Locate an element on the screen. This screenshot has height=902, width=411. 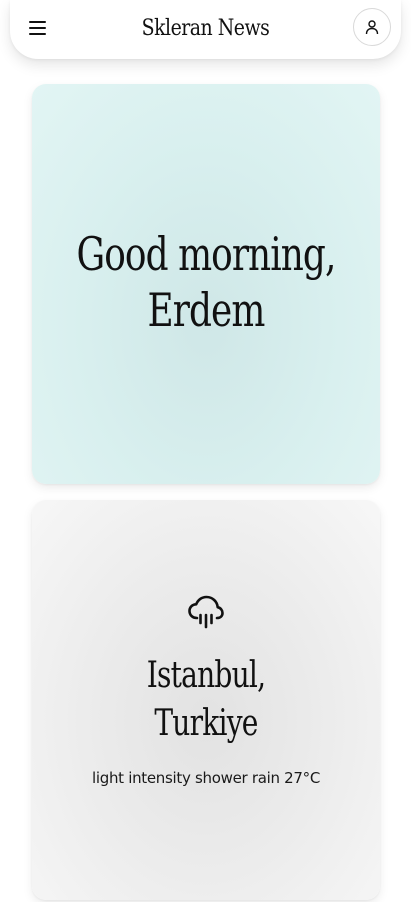
weather-city: Istanbul, Turkiye is located at coordinates (205, 700).